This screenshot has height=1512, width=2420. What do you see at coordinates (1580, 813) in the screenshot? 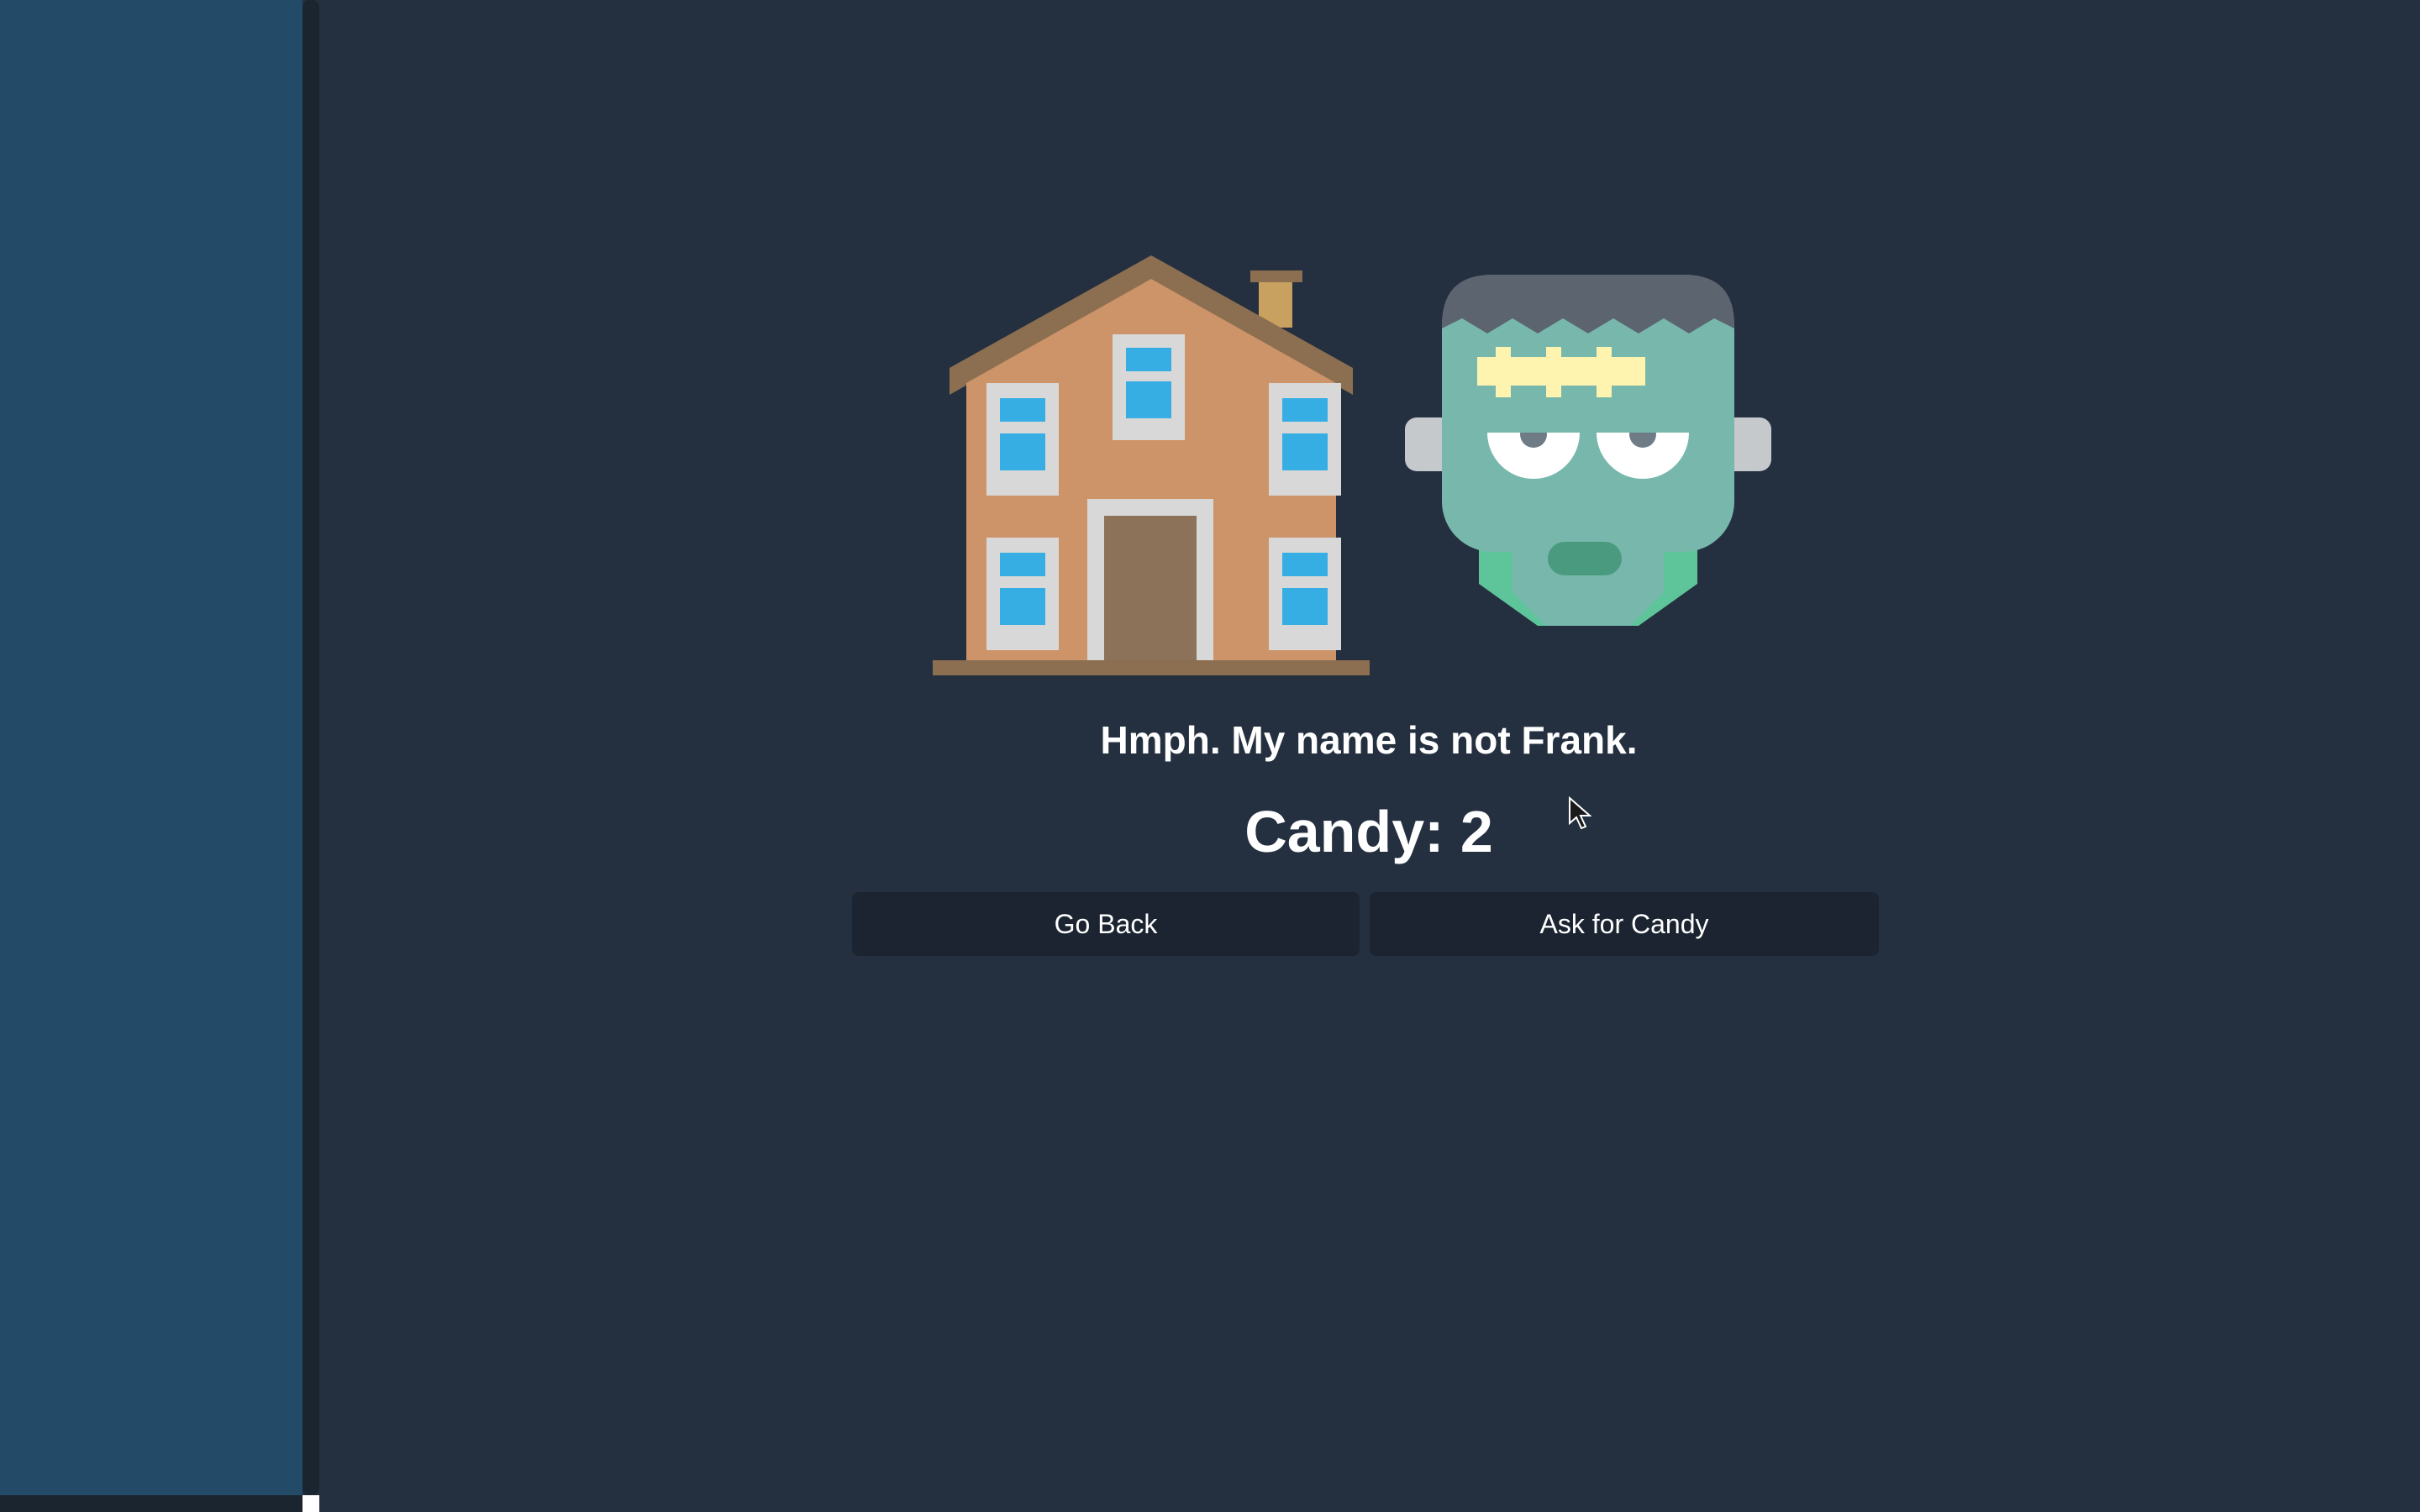
I see `mouse-cursor-icon` at bounding box center [1580, 813].